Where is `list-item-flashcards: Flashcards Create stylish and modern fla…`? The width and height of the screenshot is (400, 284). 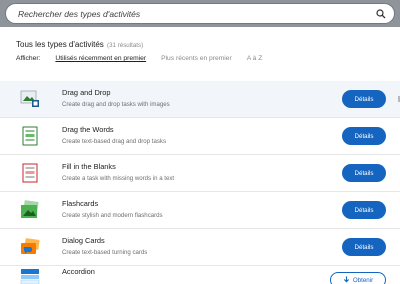 list-item-flashcards: Flashcards Create stylish and modern fla… is located at coordinates (200, 210).